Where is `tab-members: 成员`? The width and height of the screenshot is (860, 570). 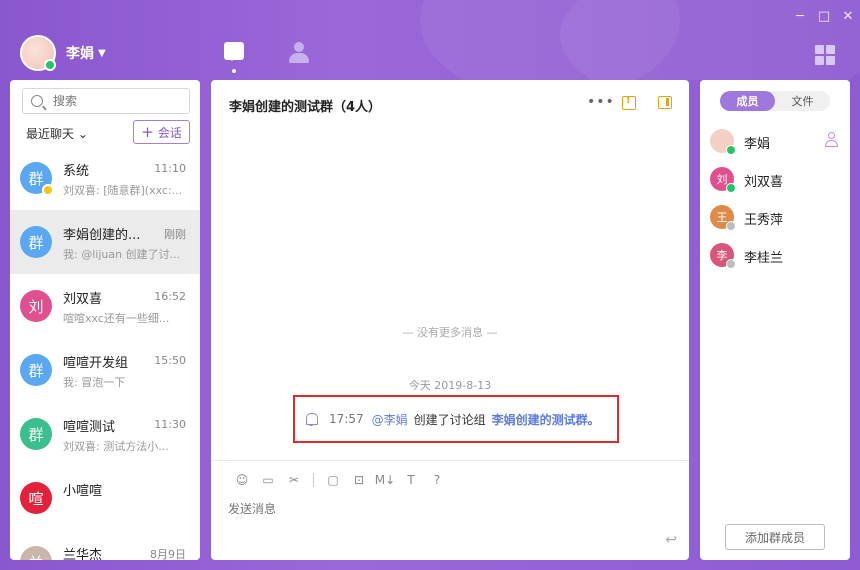
tab-members: 成员 is located at coordinates (747, 101).